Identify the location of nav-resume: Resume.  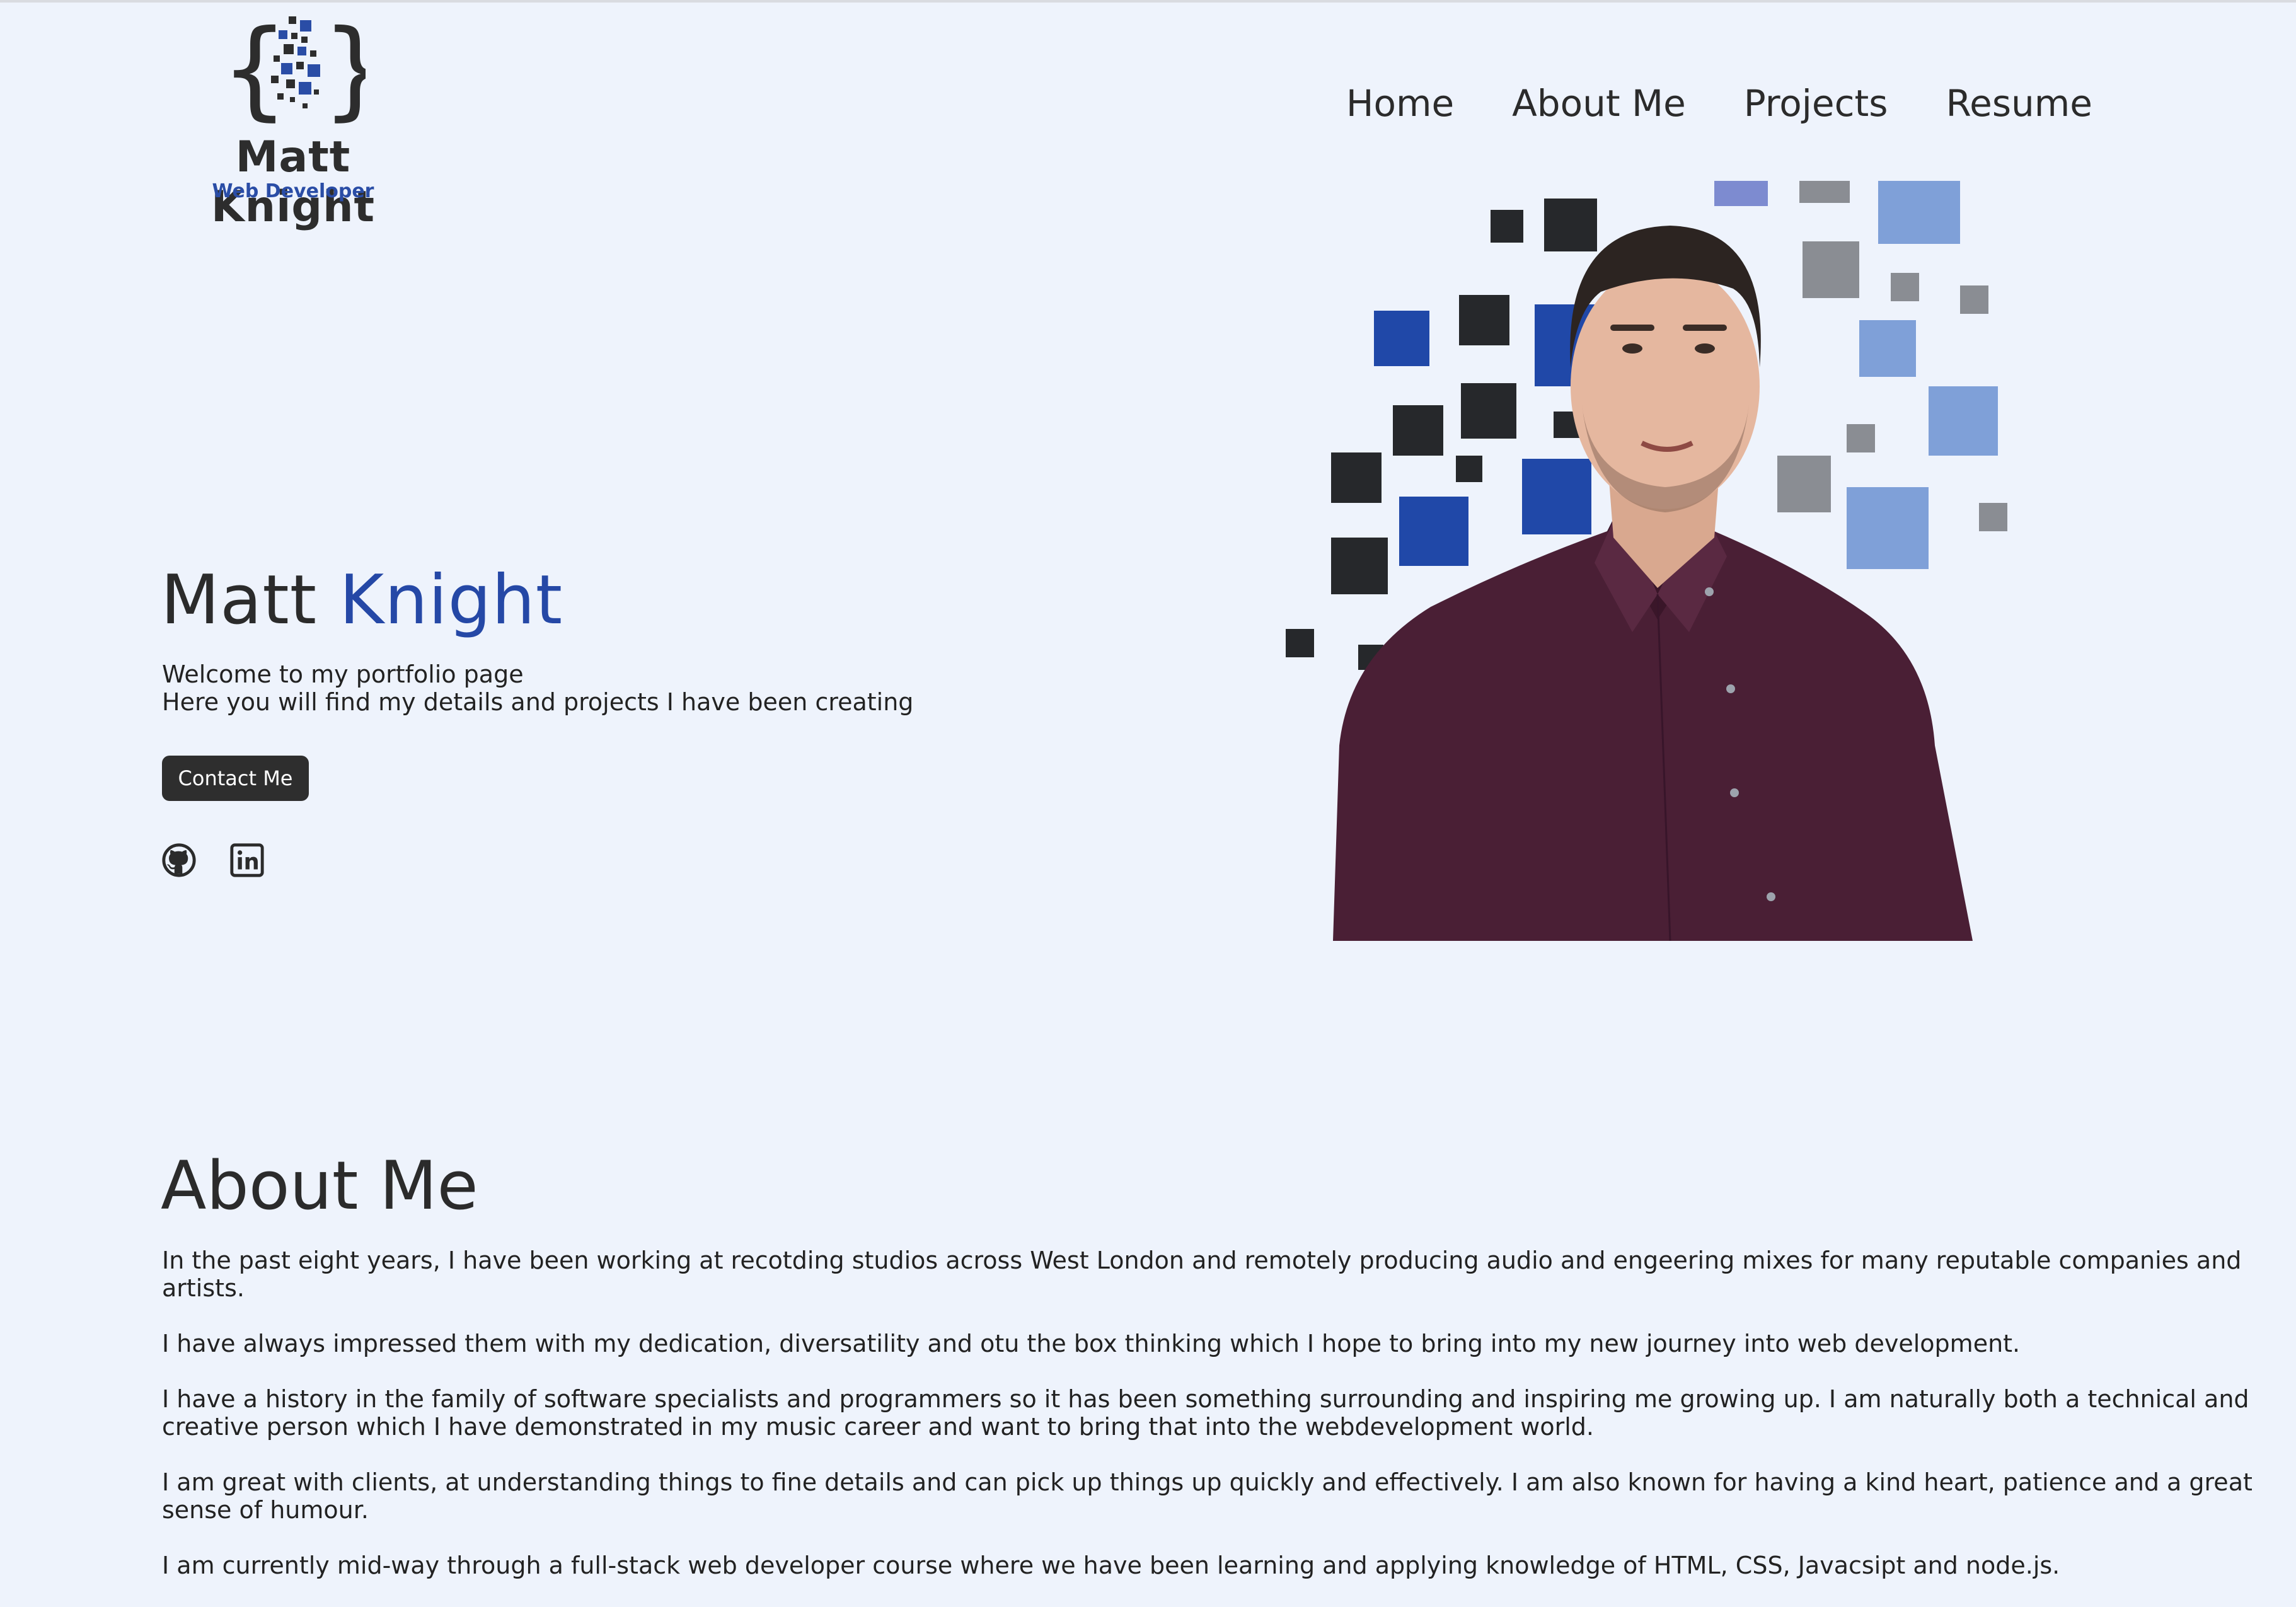
(2019, 104).